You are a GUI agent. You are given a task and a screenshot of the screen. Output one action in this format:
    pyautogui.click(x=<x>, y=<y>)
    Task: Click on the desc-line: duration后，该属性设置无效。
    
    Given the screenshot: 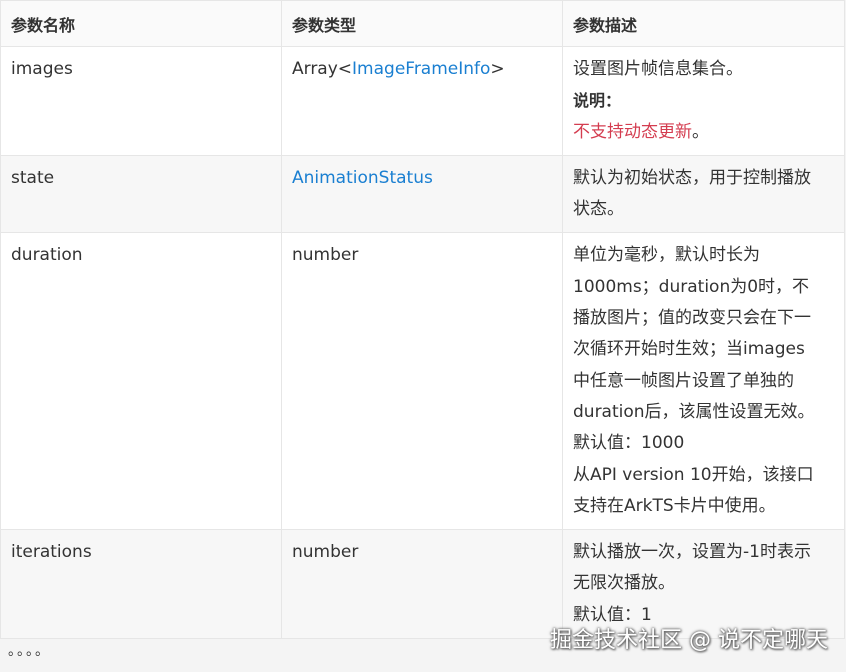 What is the action you would take?
    pyautogui.click(x=694, y=411)
    